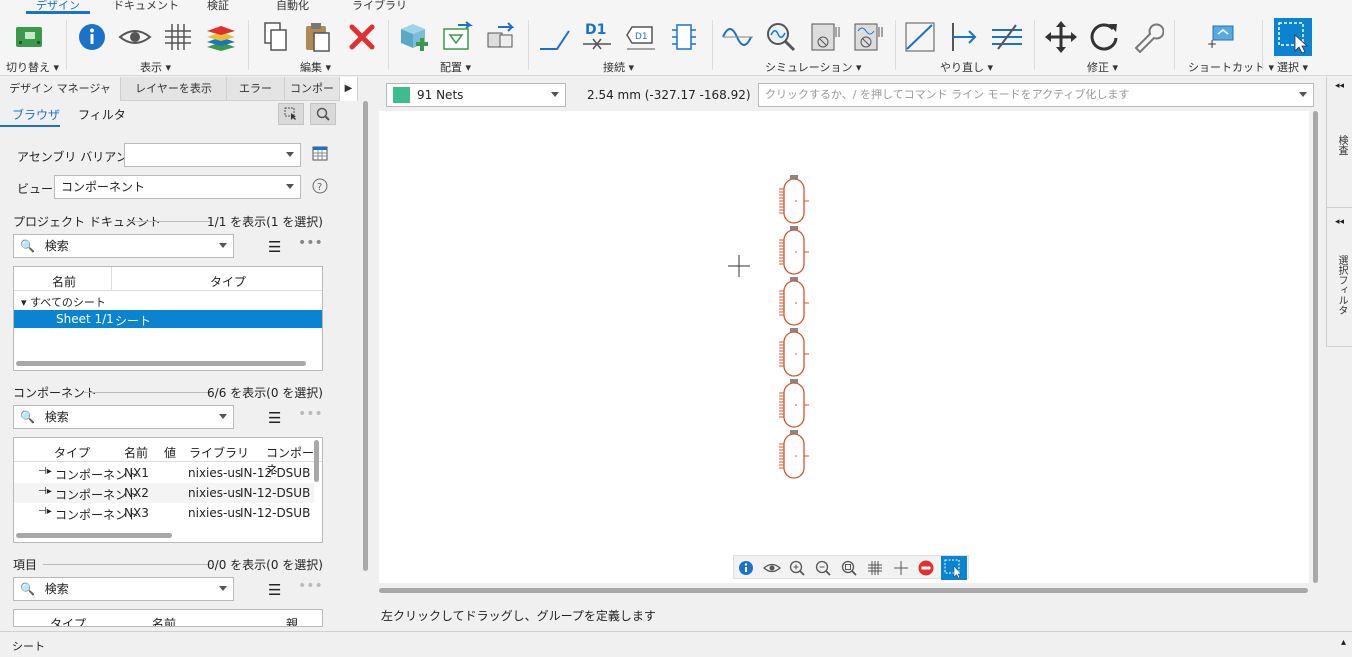 Image resolution: width=1352 pixels, height=657 pixels. What do you see at coordinates (962, 67) in the screenshot?
I see `ribbon-group-undo: やり直し` at bounding box center [962, 67].